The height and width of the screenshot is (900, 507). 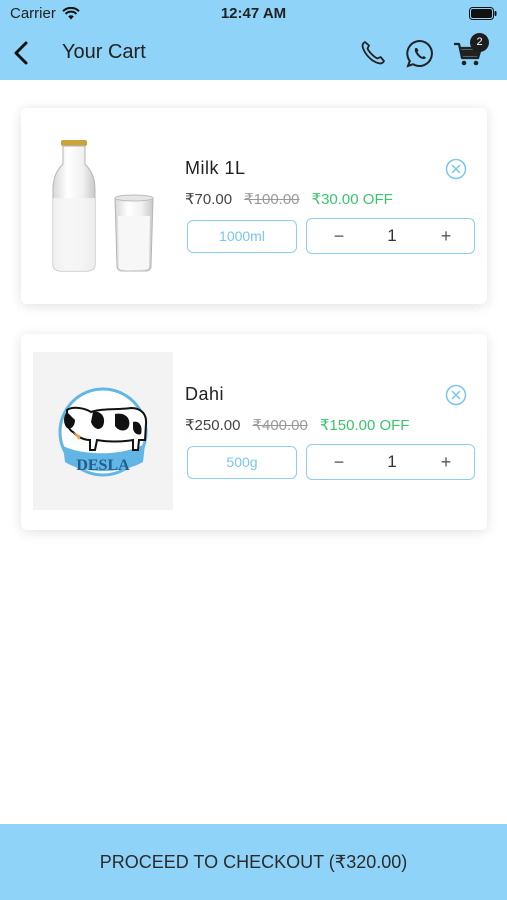 I want to click on checkout-label: PROCEED TO CHECKOUT, so click(x=211, y=862).